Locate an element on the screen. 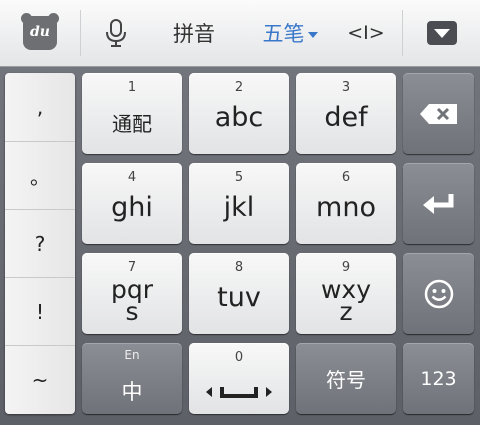 This screenshot has height=425, width=480. symbols-button: 符号 is located at coordinates (346, 378).